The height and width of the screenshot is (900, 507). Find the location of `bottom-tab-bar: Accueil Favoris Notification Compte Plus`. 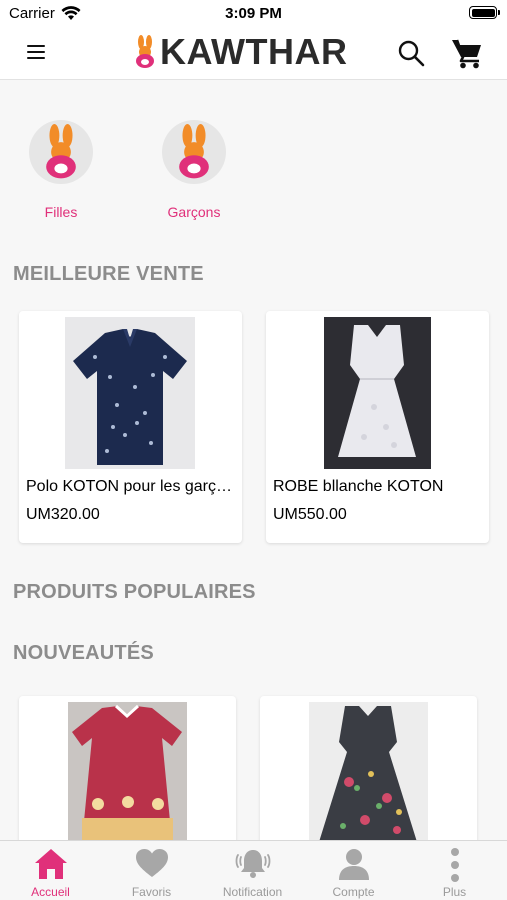

bottom-tab-bar: Accueil Favoris Notification Compte Plus is located at coordinates (253, 870).